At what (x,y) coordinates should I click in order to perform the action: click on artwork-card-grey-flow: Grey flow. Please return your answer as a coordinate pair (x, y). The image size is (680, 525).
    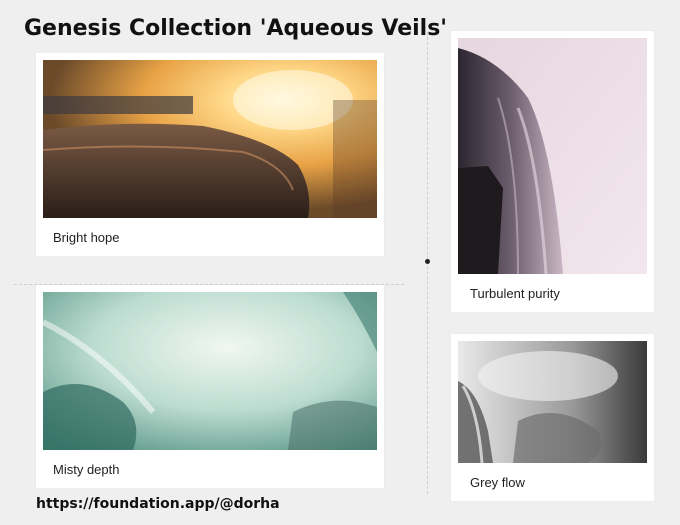
    Looking at the image, I should click on (552, 417).